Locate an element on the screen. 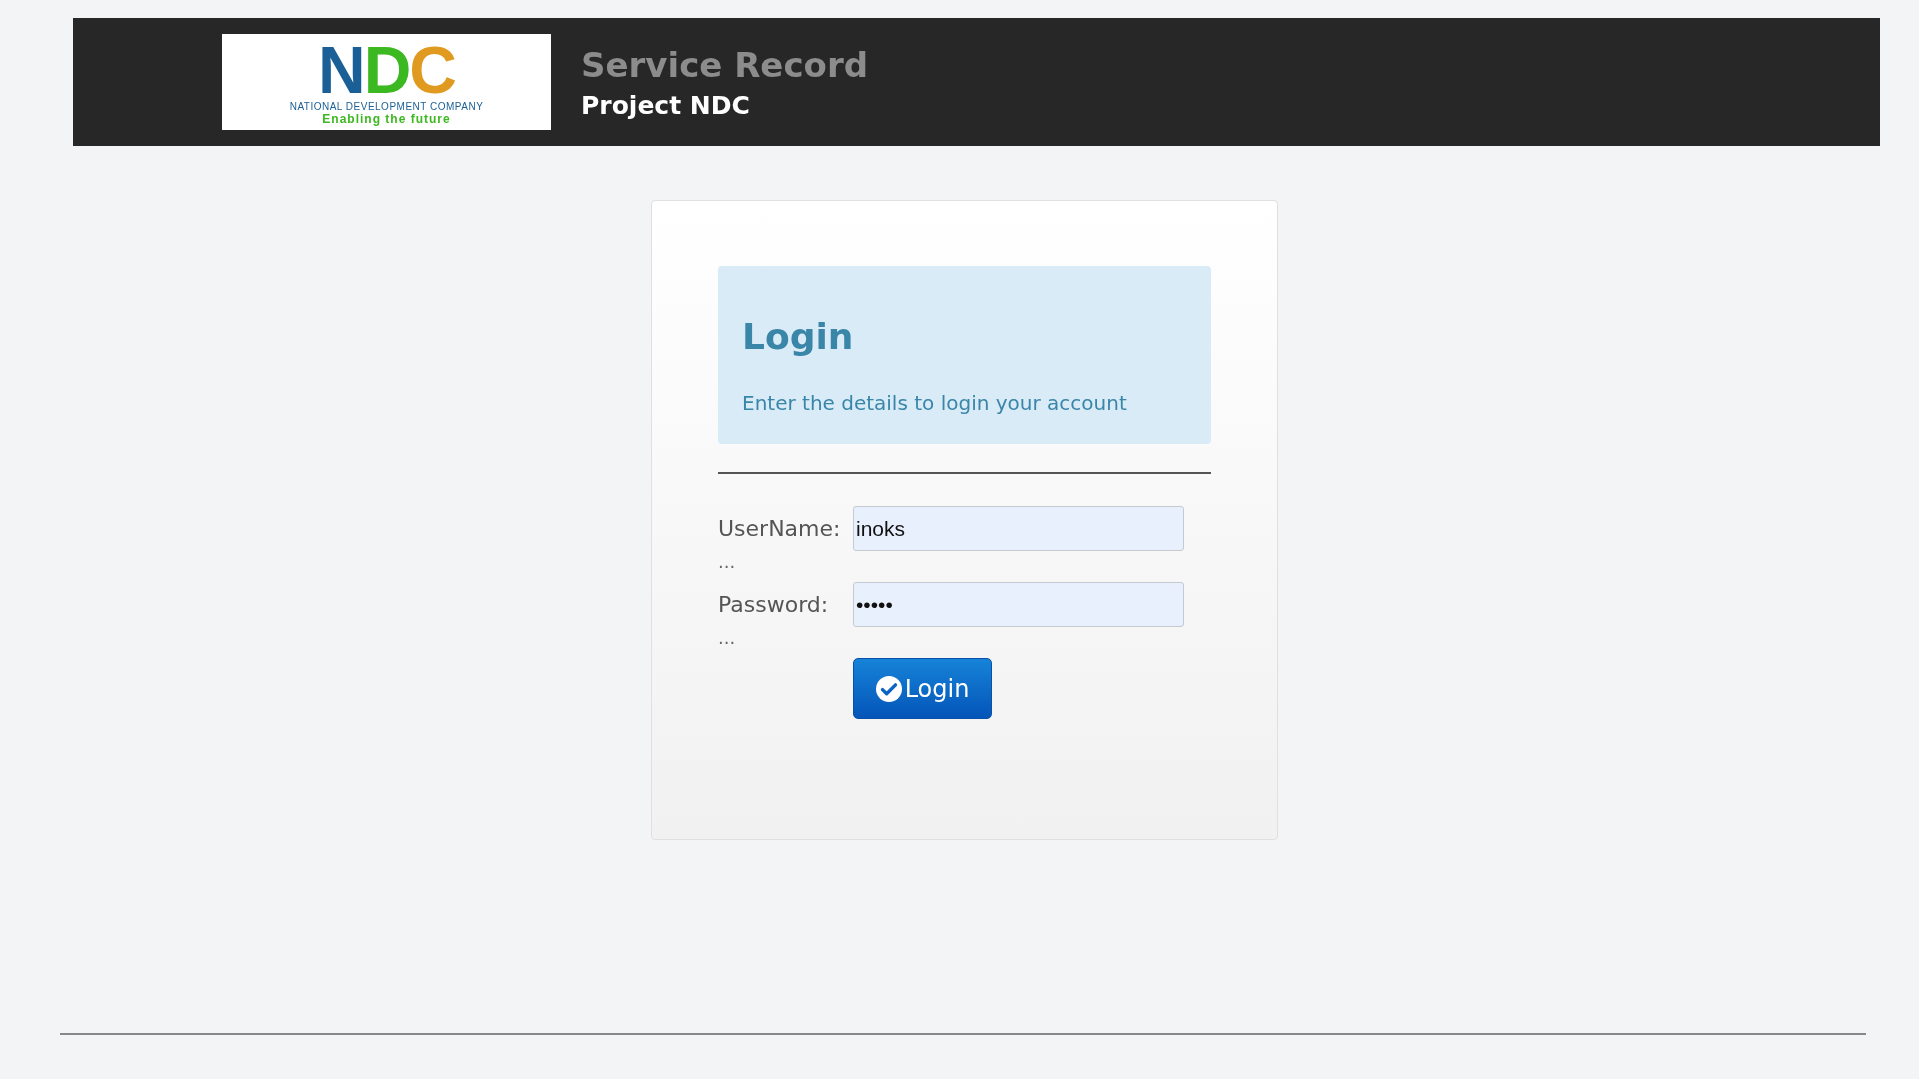  login-button: Login is located at coordinates (922, 688).